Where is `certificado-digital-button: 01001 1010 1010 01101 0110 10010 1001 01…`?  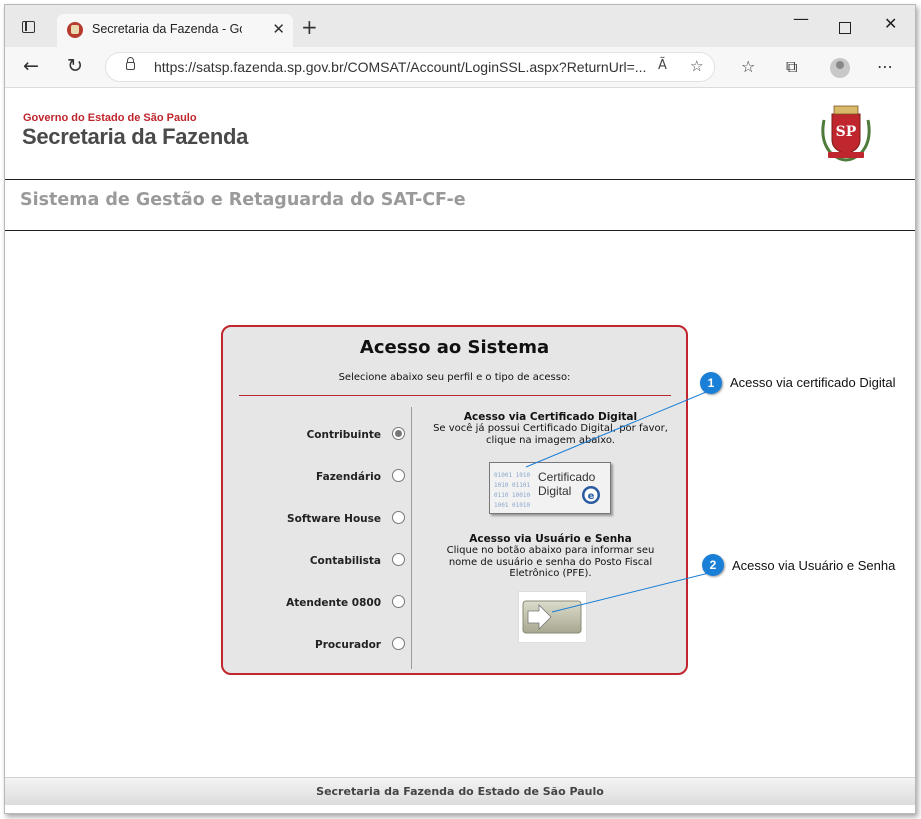
certificado-digital-button: 01001 1010 1010 01101 0110 10010 1001 01… is located at coordinates (550, 488).